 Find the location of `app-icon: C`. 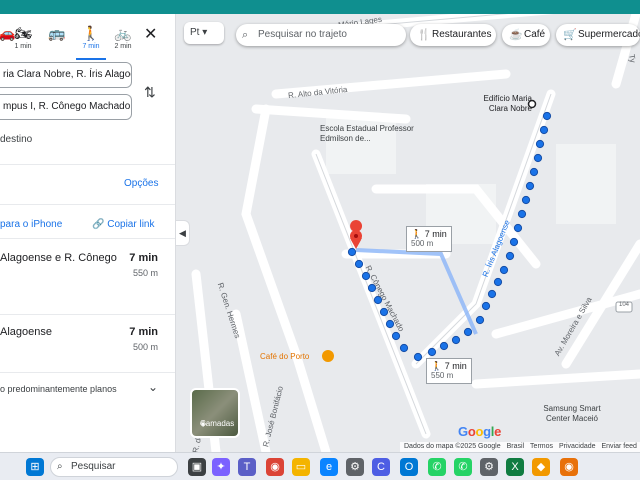

app-icon: C is located at coordinates (381, 467).